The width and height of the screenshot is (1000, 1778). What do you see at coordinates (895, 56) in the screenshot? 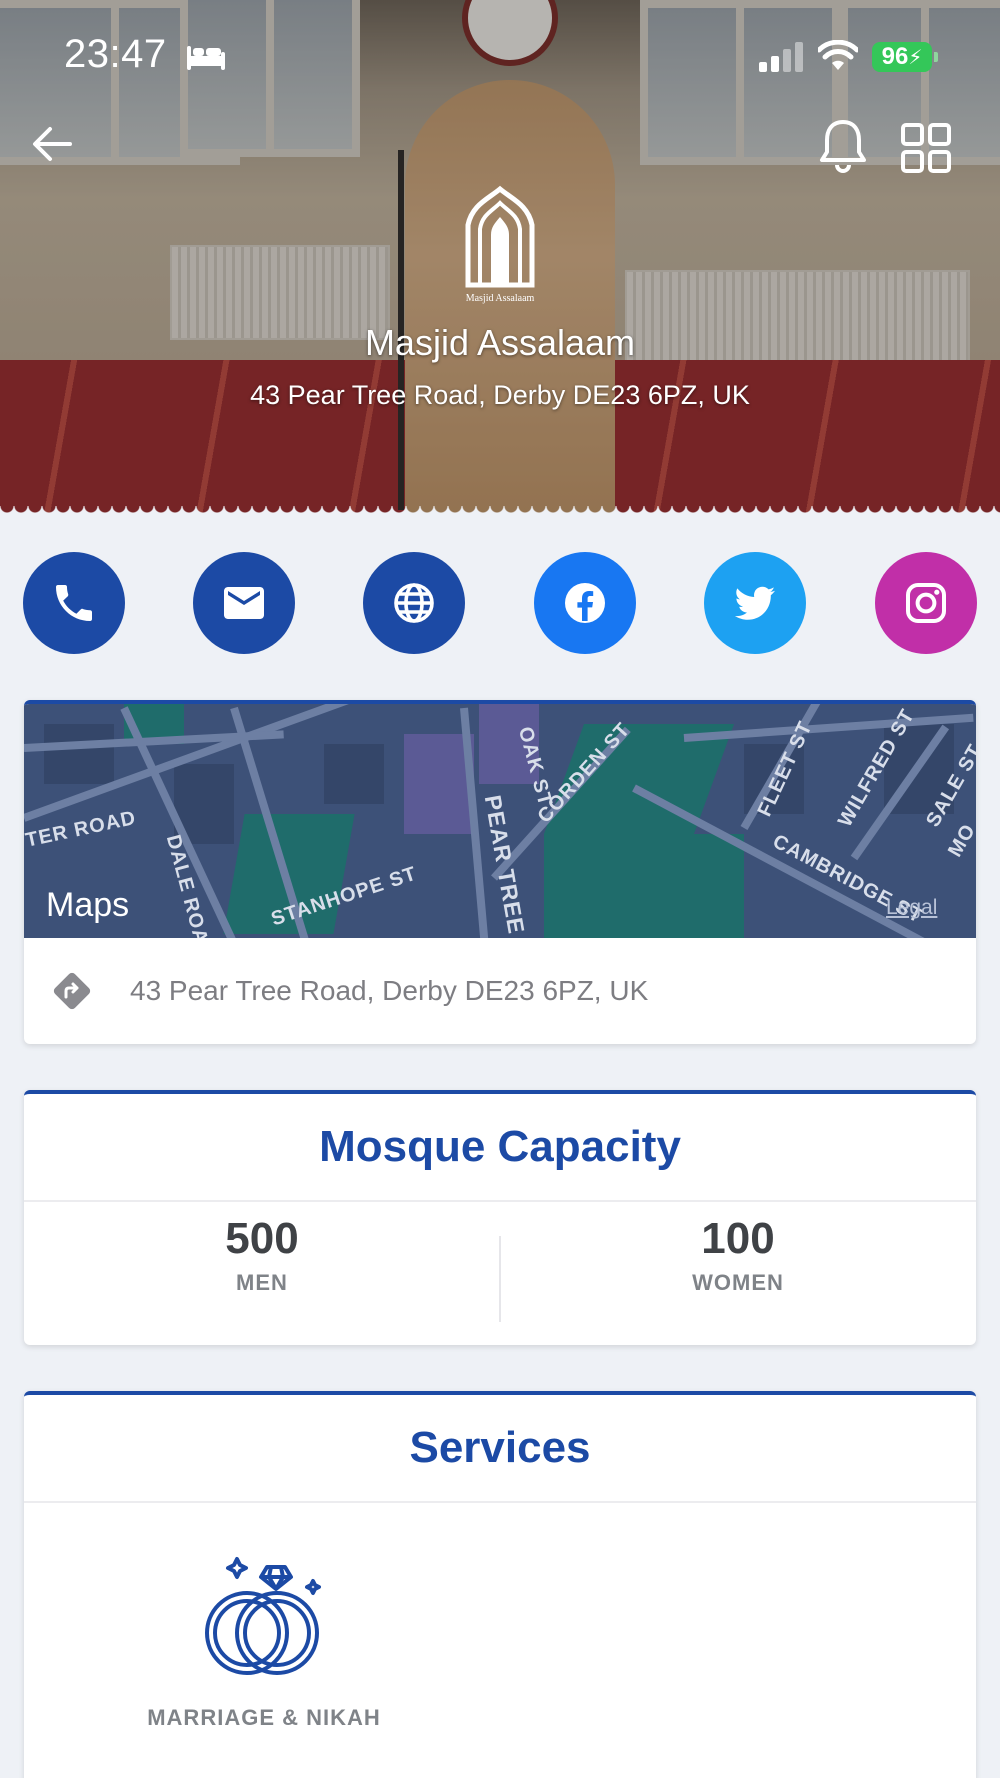
I see `battery-level: 96` at bounding box center [895, 56].